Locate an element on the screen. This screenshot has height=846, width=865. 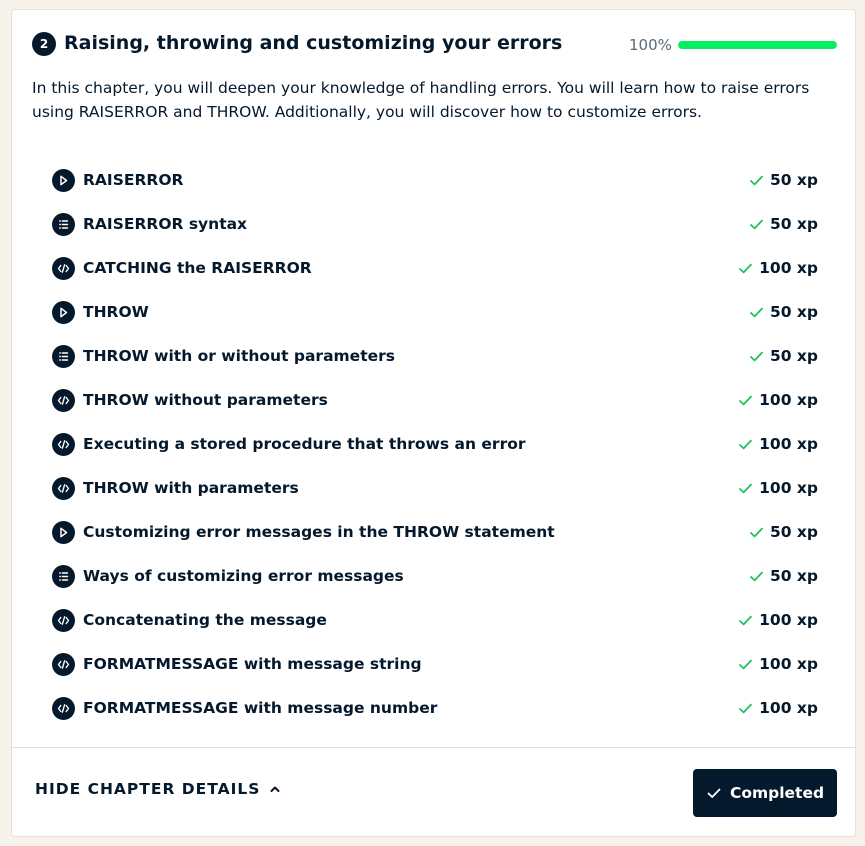
hide-chapter-details-button: HIDE CHAPTER DETAILS is located at coordinates (158, 789).